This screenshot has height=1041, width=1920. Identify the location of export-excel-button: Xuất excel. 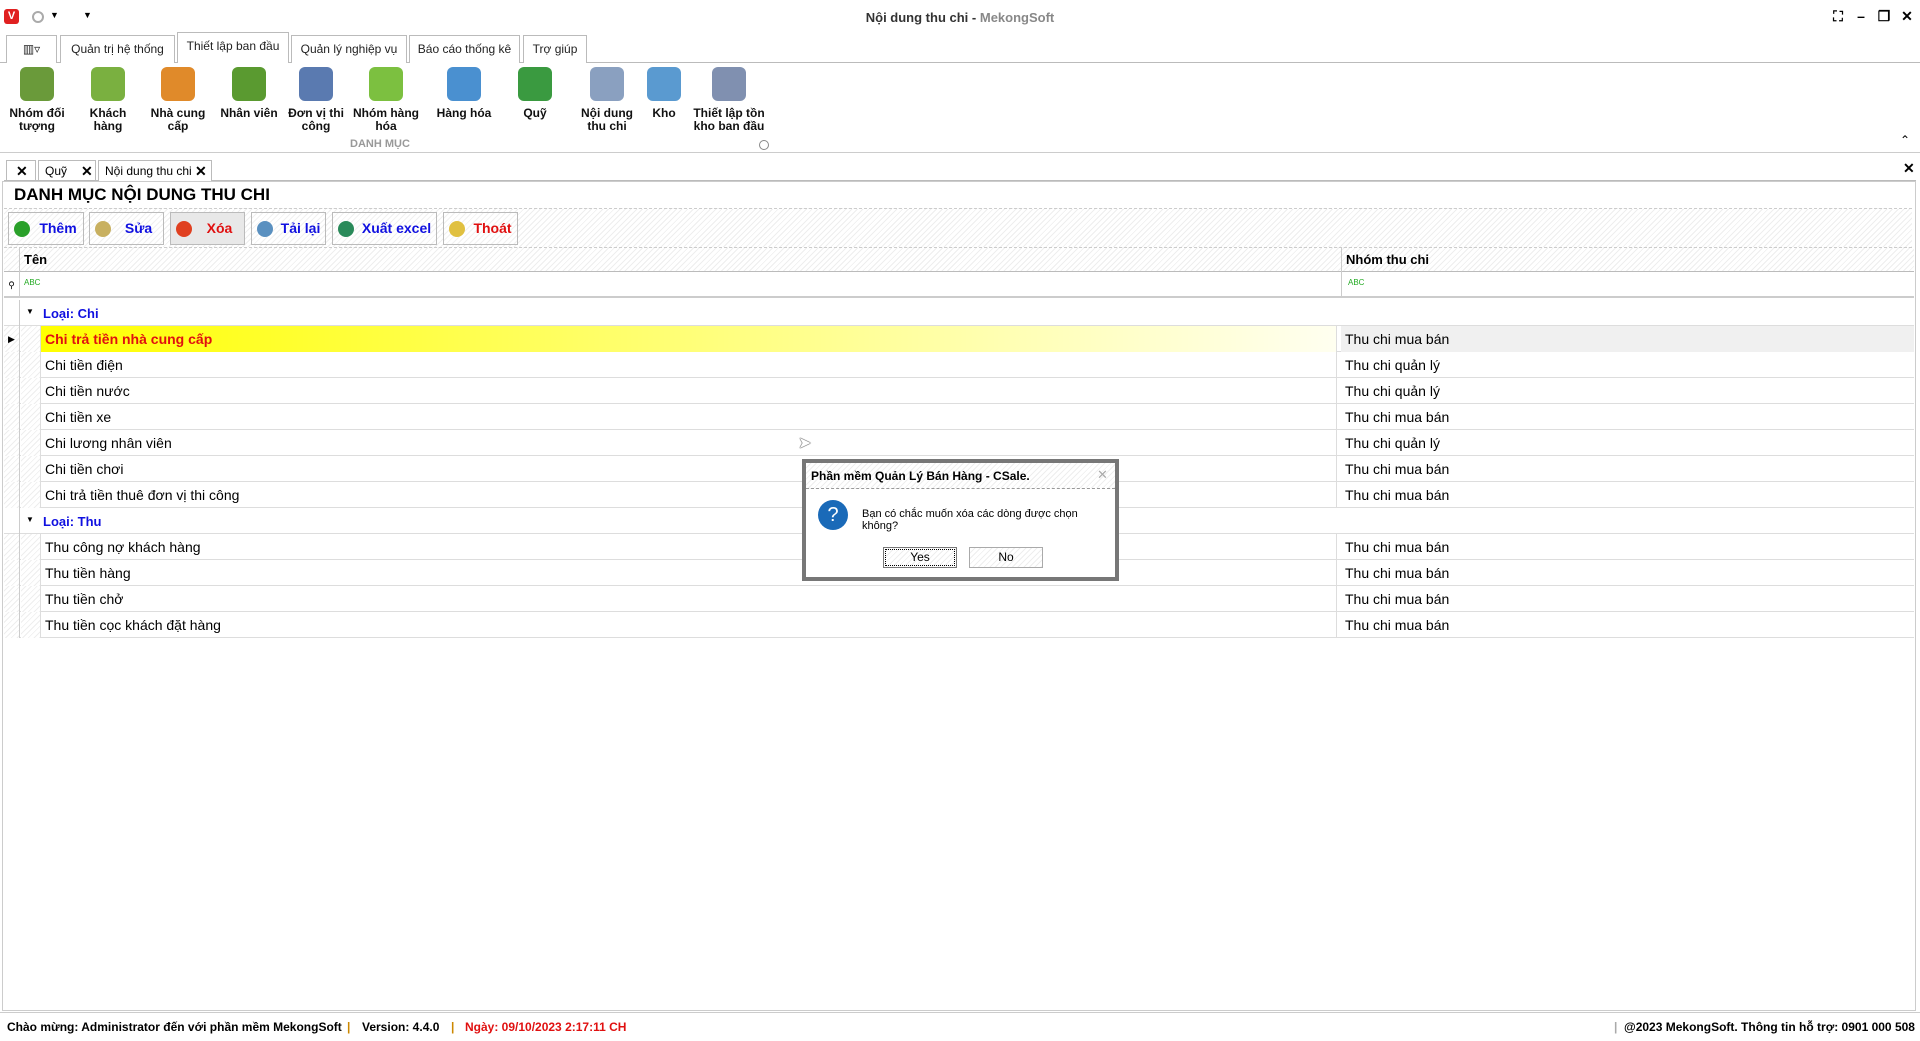
(384, 228).